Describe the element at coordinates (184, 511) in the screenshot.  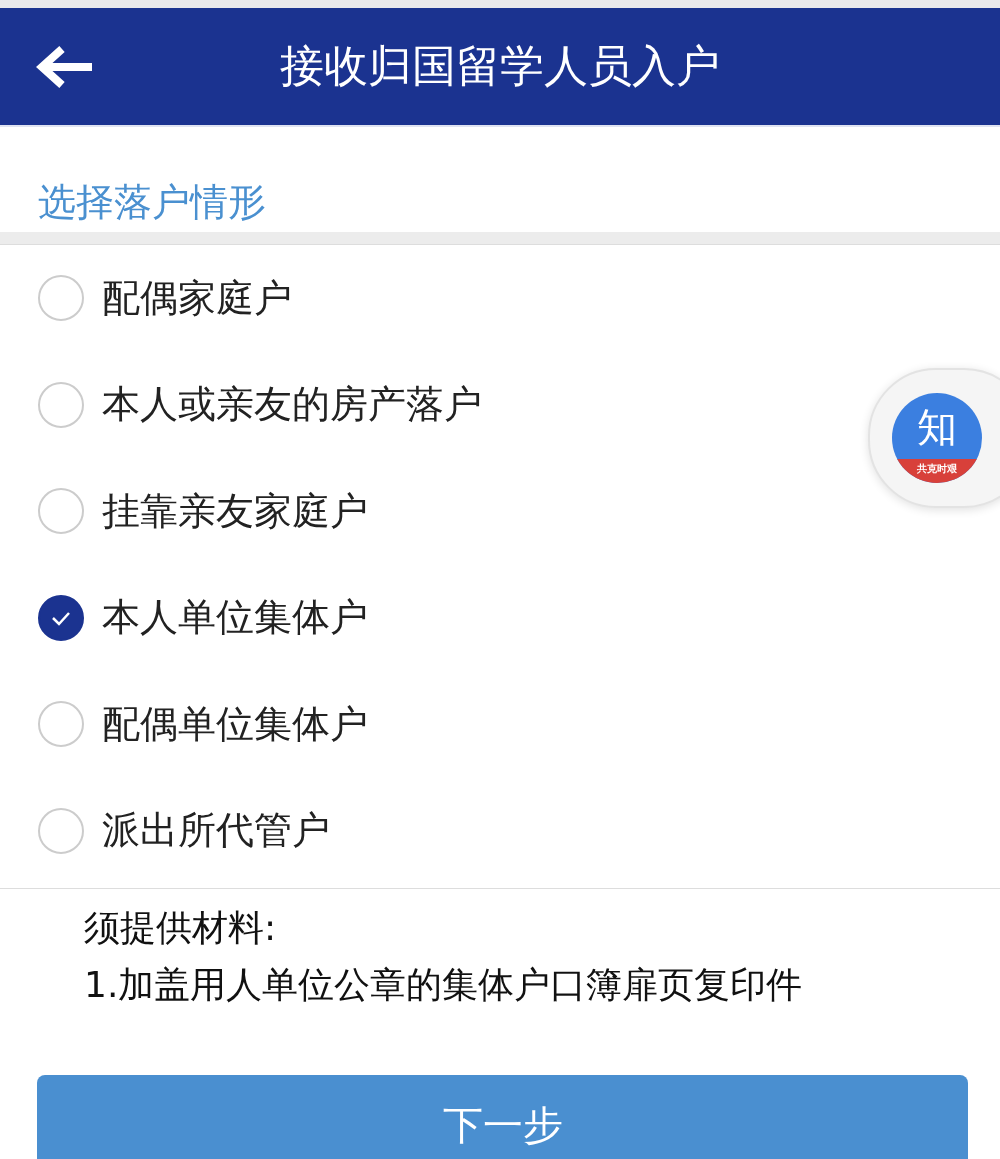
I see `radio-option: 挂靠亲友家庭户` at that location.